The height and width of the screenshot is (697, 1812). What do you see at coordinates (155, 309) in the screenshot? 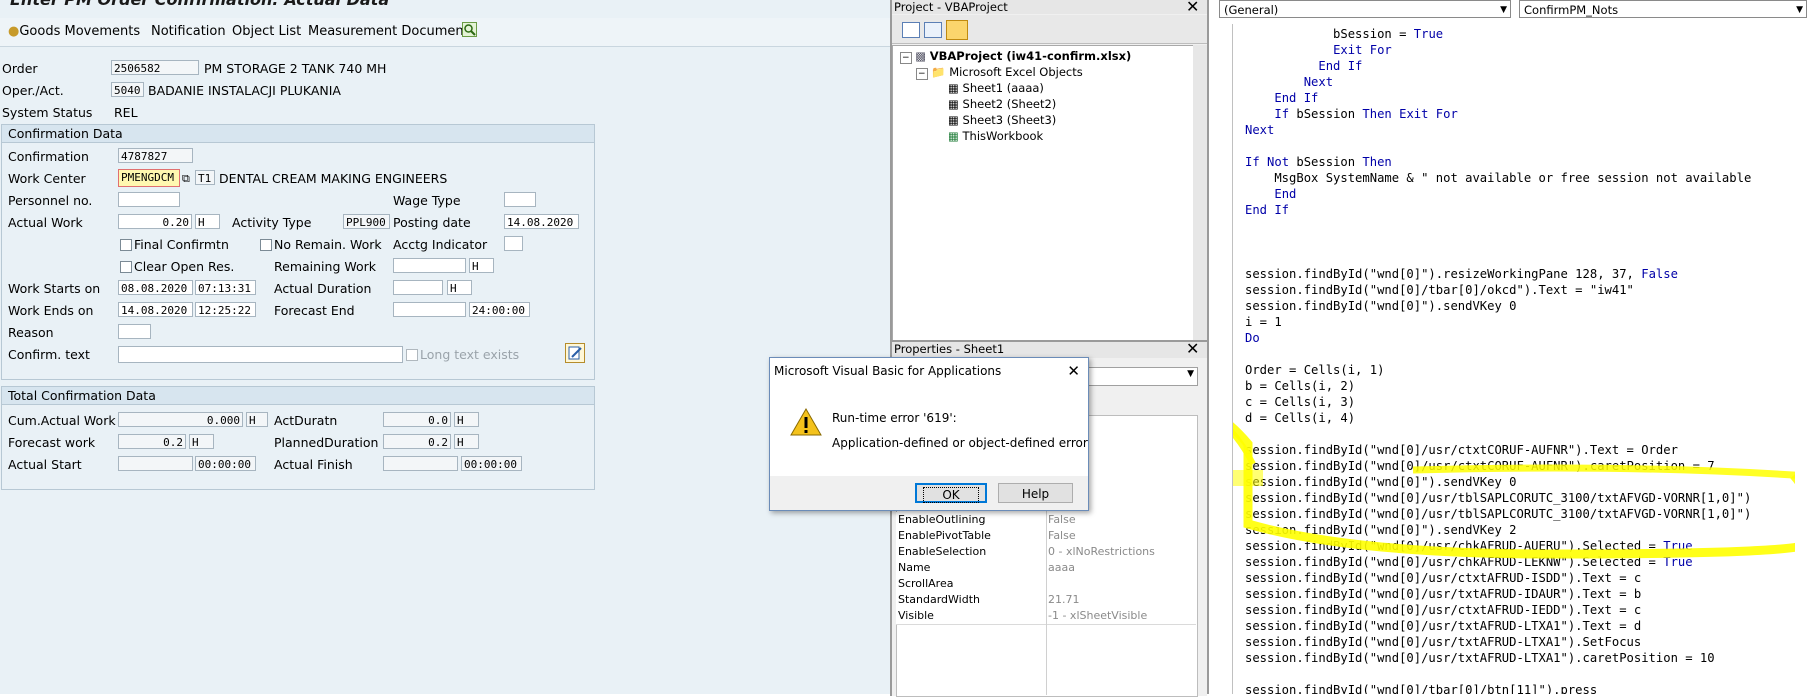
I see `work-ends-date-field: 14.08.2020` at bounding box center [155, 309].